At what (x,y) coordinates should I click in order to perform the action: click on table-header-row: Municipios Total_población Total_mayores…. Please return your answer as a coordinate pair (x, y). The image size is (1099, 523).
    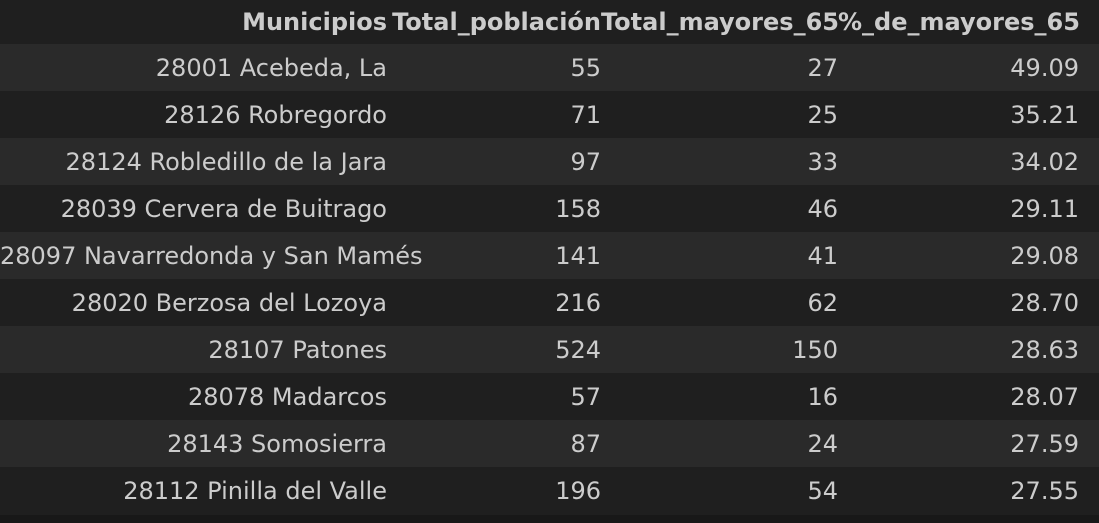
    Looking at the image, I should click on (549, 22).